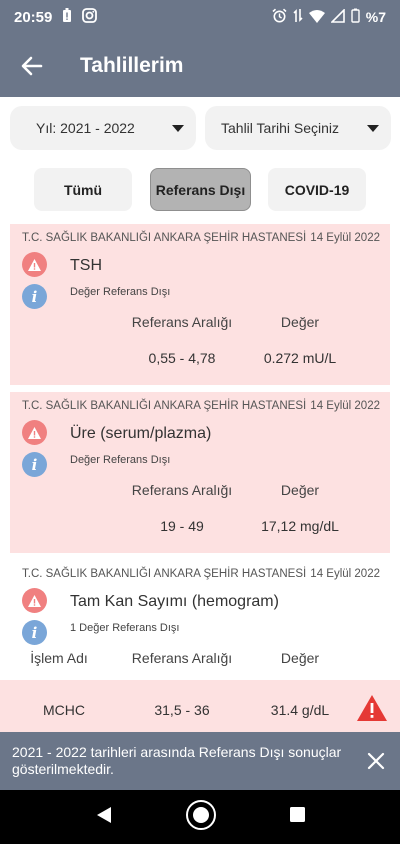 This screenshot has height=844, width=400. I want to click on test-name: Üre (serum/plazma), so click(141, 433).